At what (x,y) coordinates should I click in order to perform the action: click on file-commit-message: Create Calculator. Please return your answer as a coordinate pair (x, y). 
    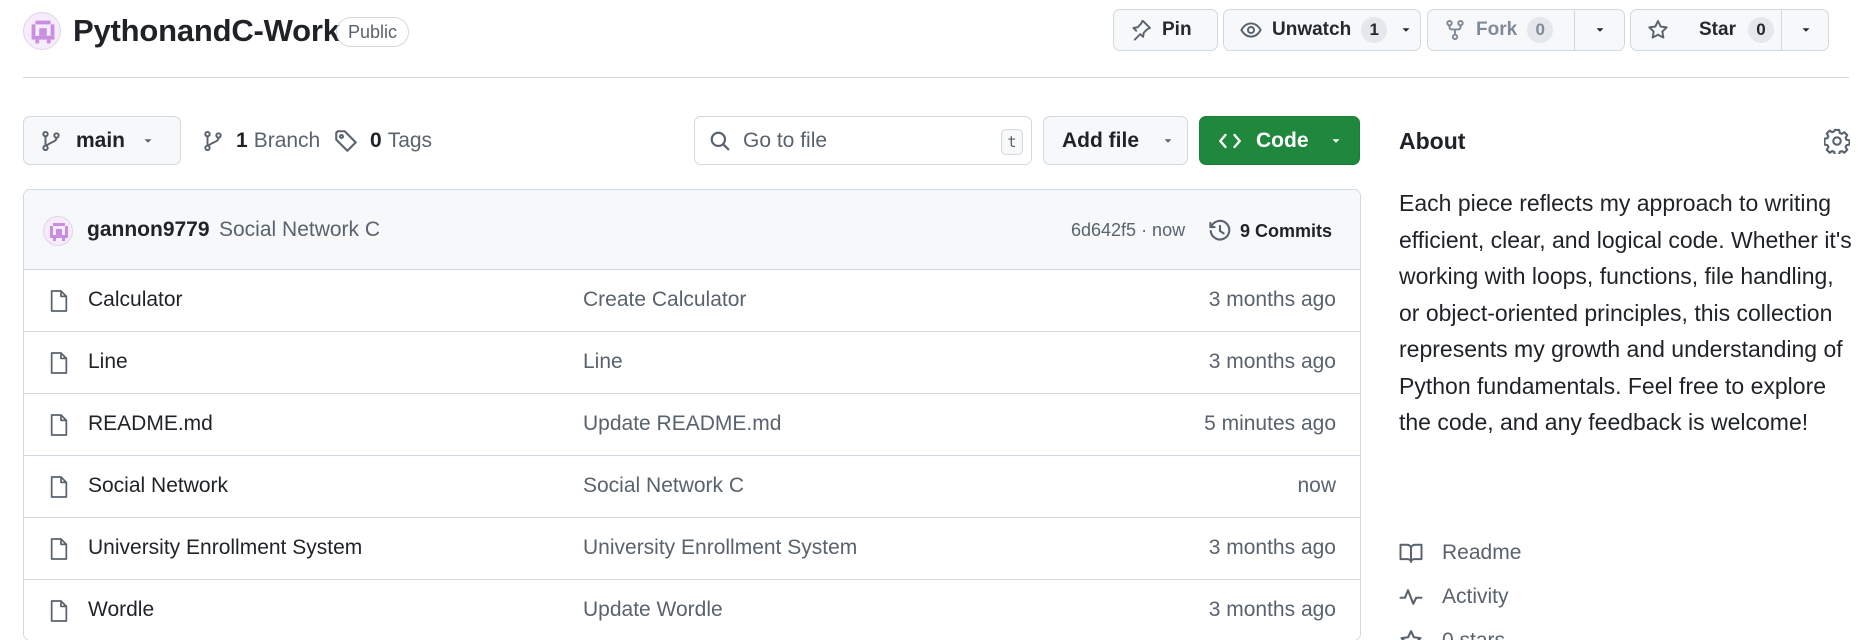
    Looking at the image, I should click on (664, 300).